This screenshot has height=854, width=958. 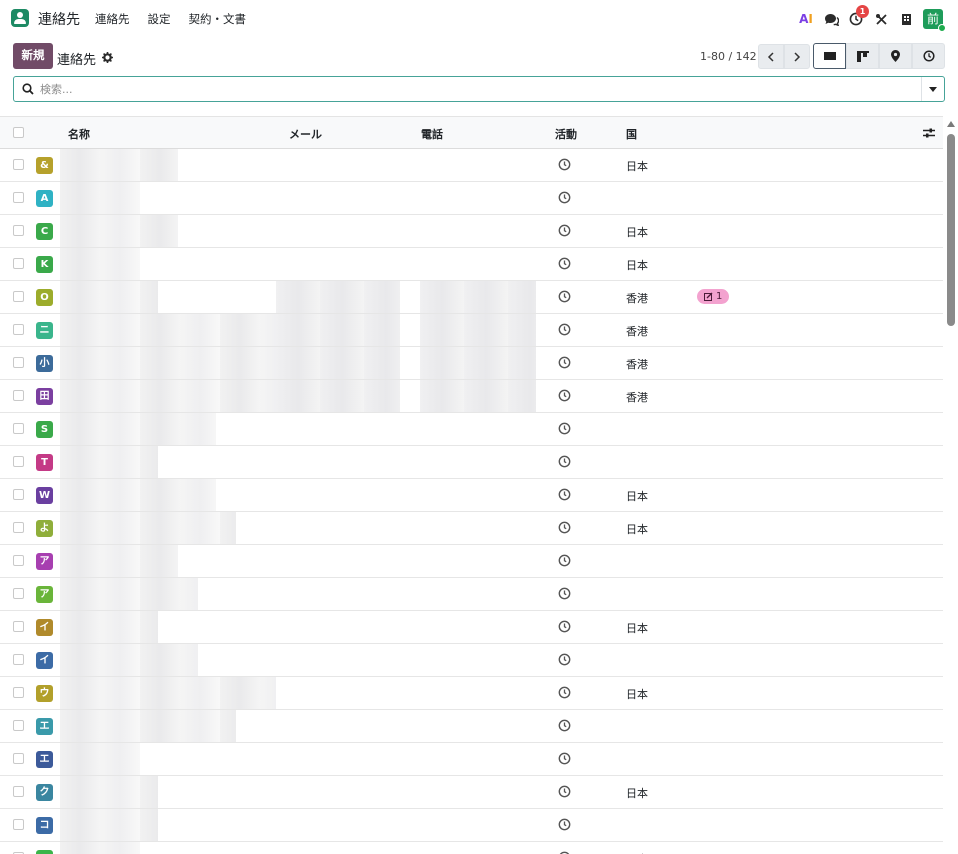 I want to click on gear-icon, so click(x=108, y=58).